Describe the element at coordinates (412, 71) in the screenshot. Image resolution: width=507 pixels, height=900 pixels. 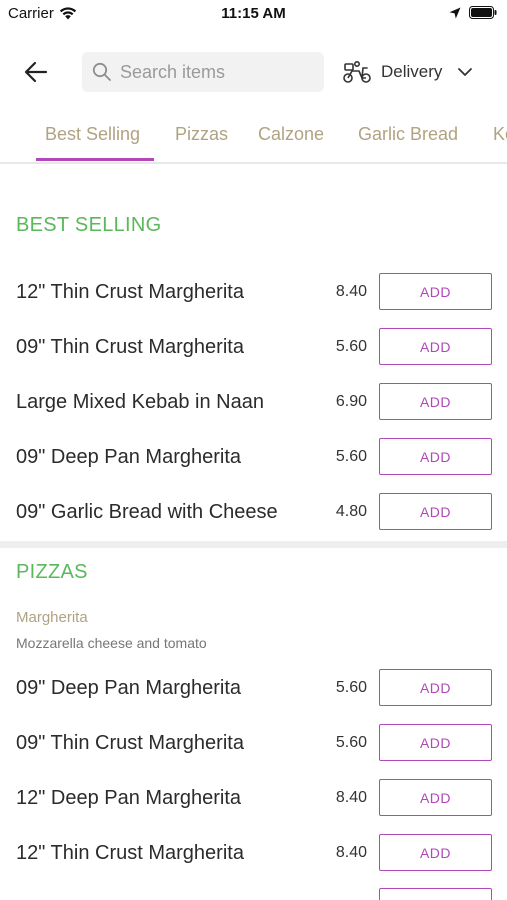
I see `delivery-label: Delivery` at that location.